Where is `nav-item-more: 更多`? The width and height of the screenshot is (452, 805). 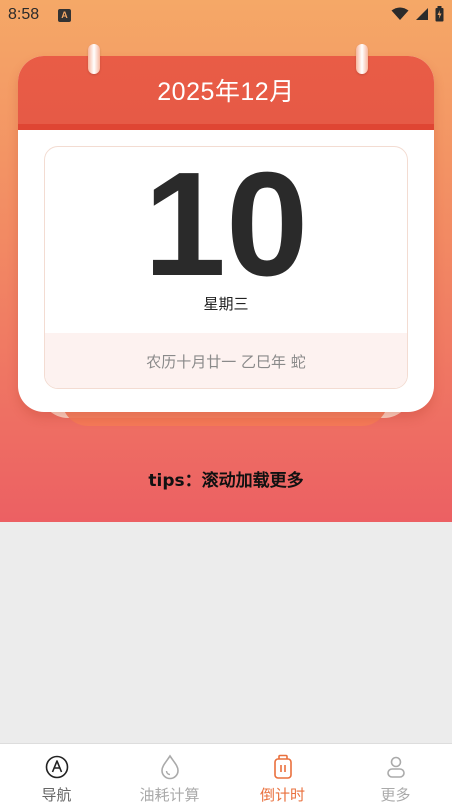 nav-item-more: 更多 is located at coordinates (395, 774).